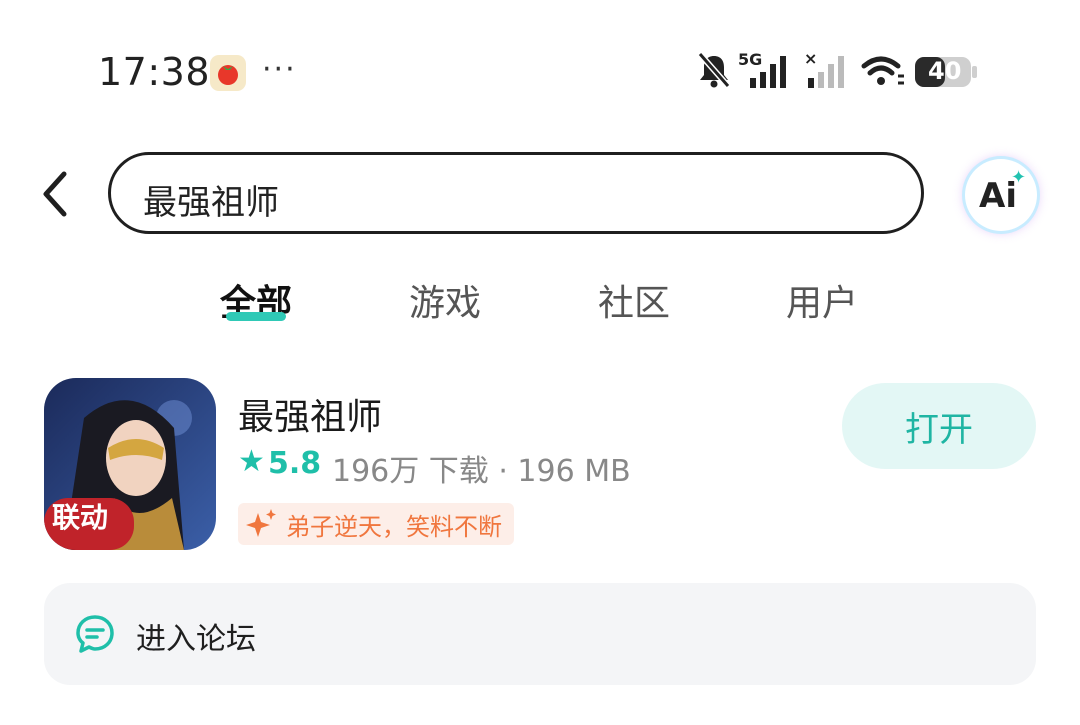  What do you see at coordinates (251, 461) in the screenshot?
I see `star-icon: ★` at bounding box center [251, 461].